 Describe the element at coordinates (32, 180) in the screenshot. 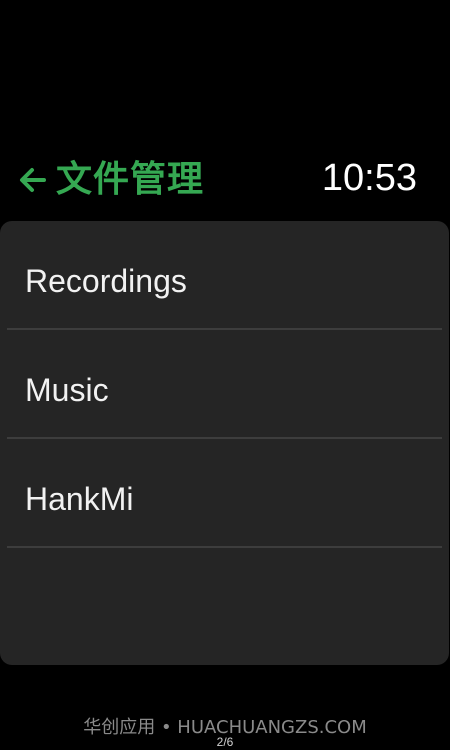

I see `arrow-left-icon` at that location.